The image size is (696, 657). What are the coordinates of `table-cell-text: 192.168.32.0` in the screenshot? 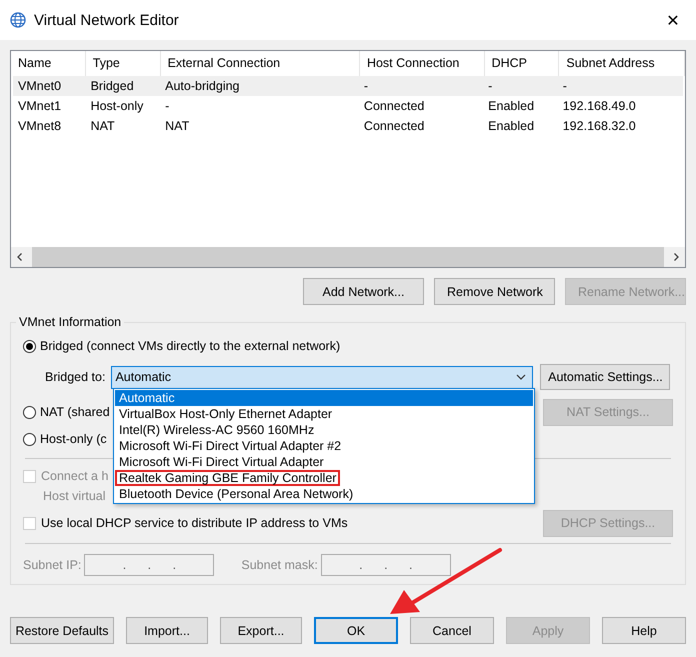 It's located at (599, 126).